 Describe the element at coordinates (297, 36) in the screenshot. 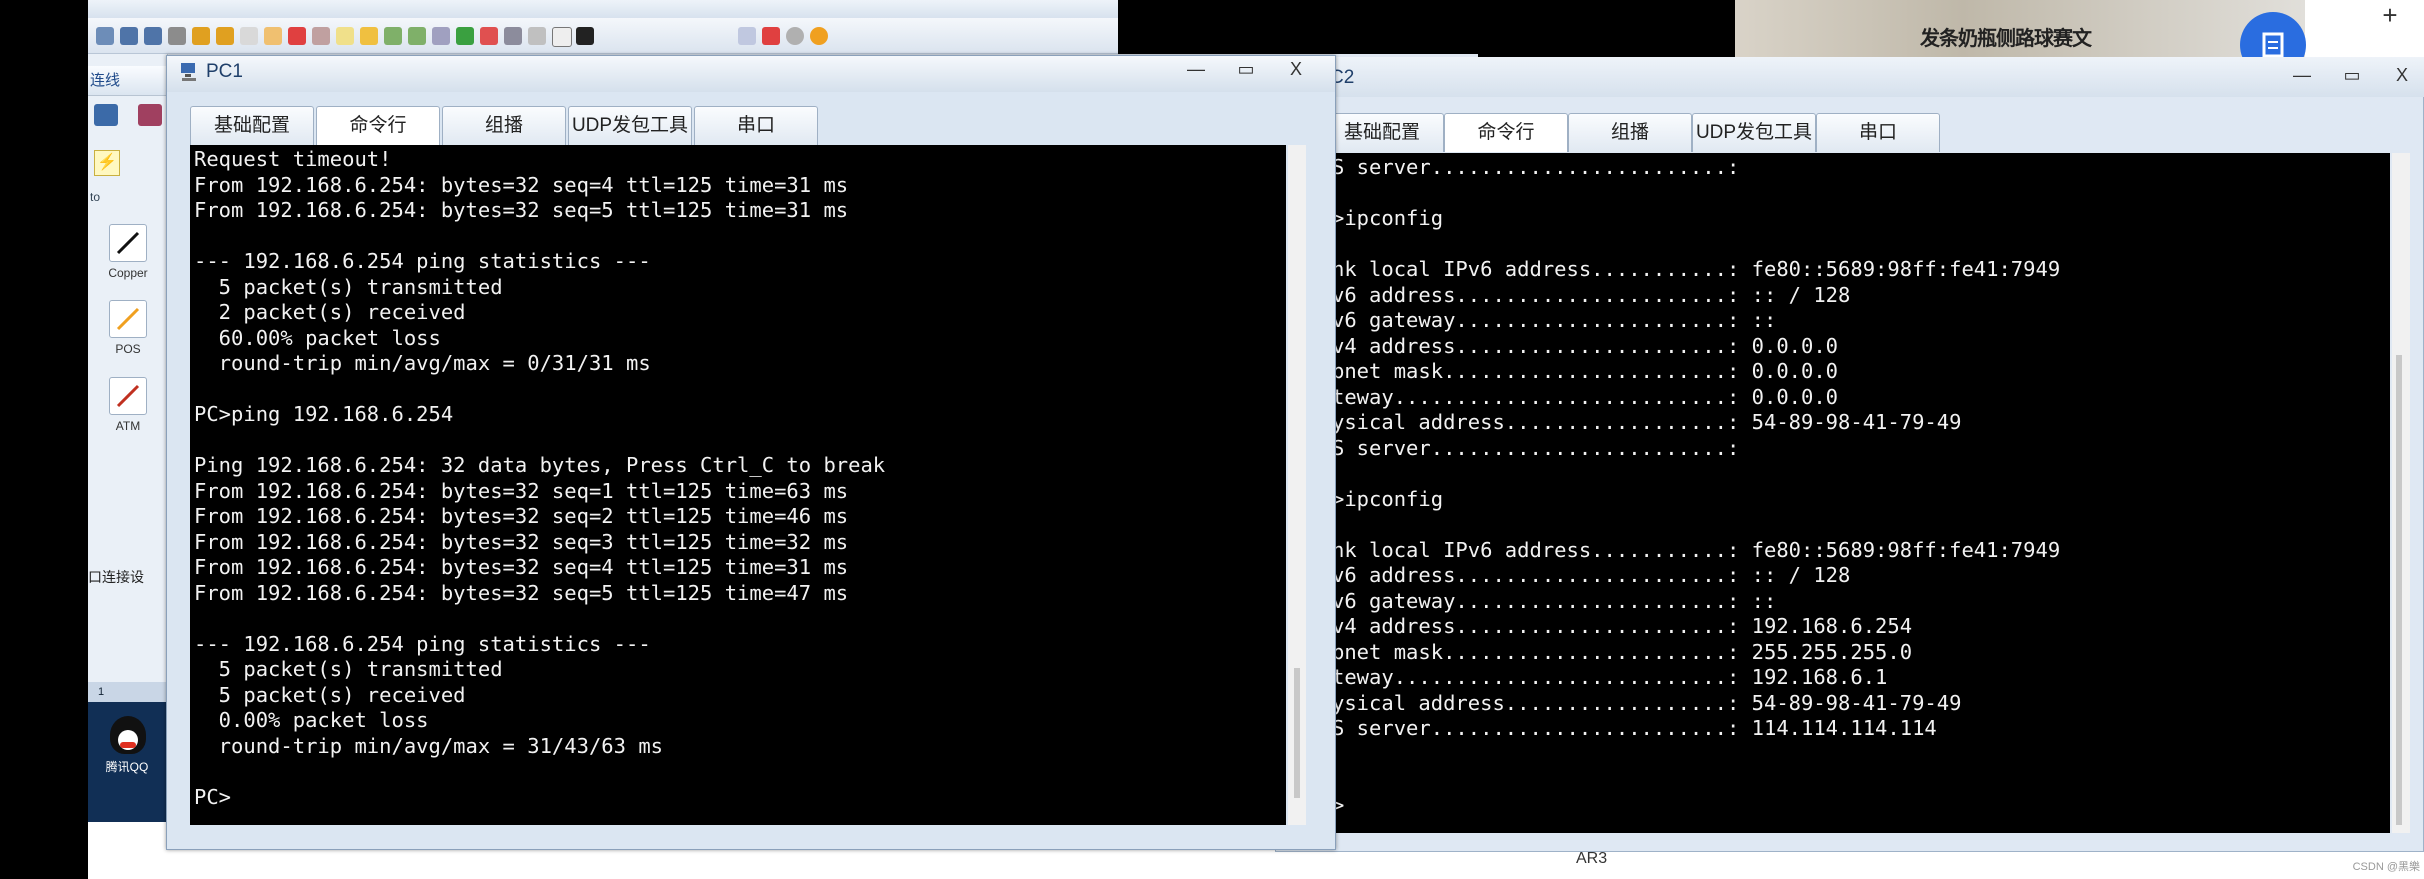

I see `delete-icon` at that location.